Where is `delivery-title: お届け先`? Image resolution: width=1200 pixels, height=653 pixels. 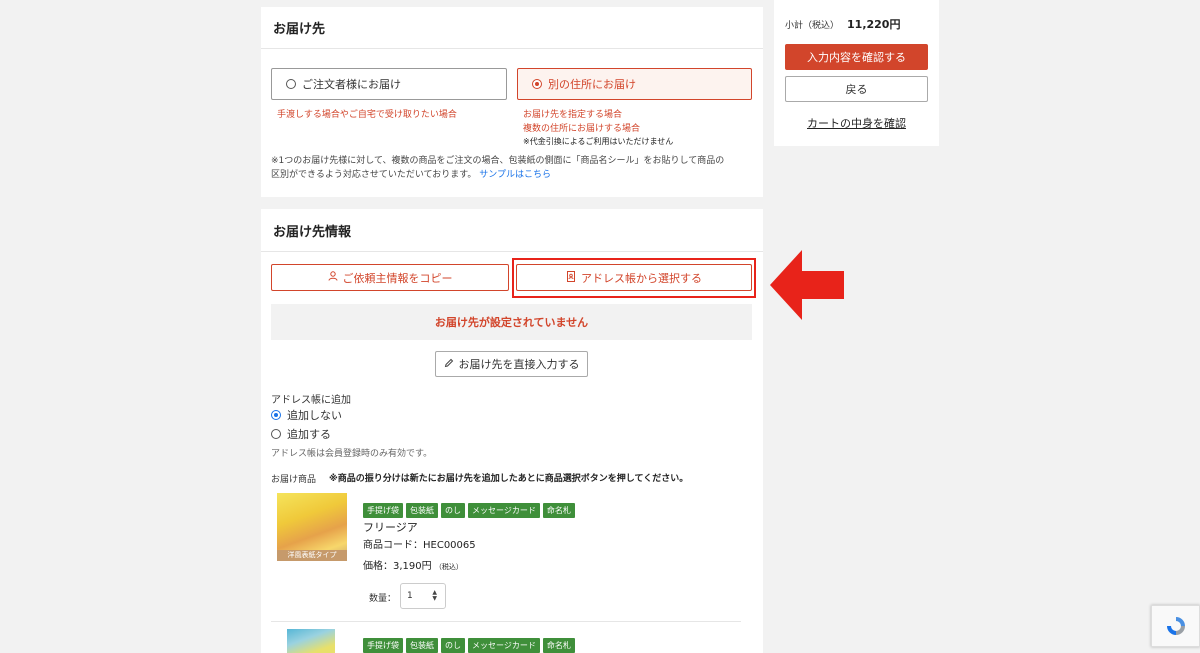 delivery-title: お届け先 is located at coordinates (512, 28).